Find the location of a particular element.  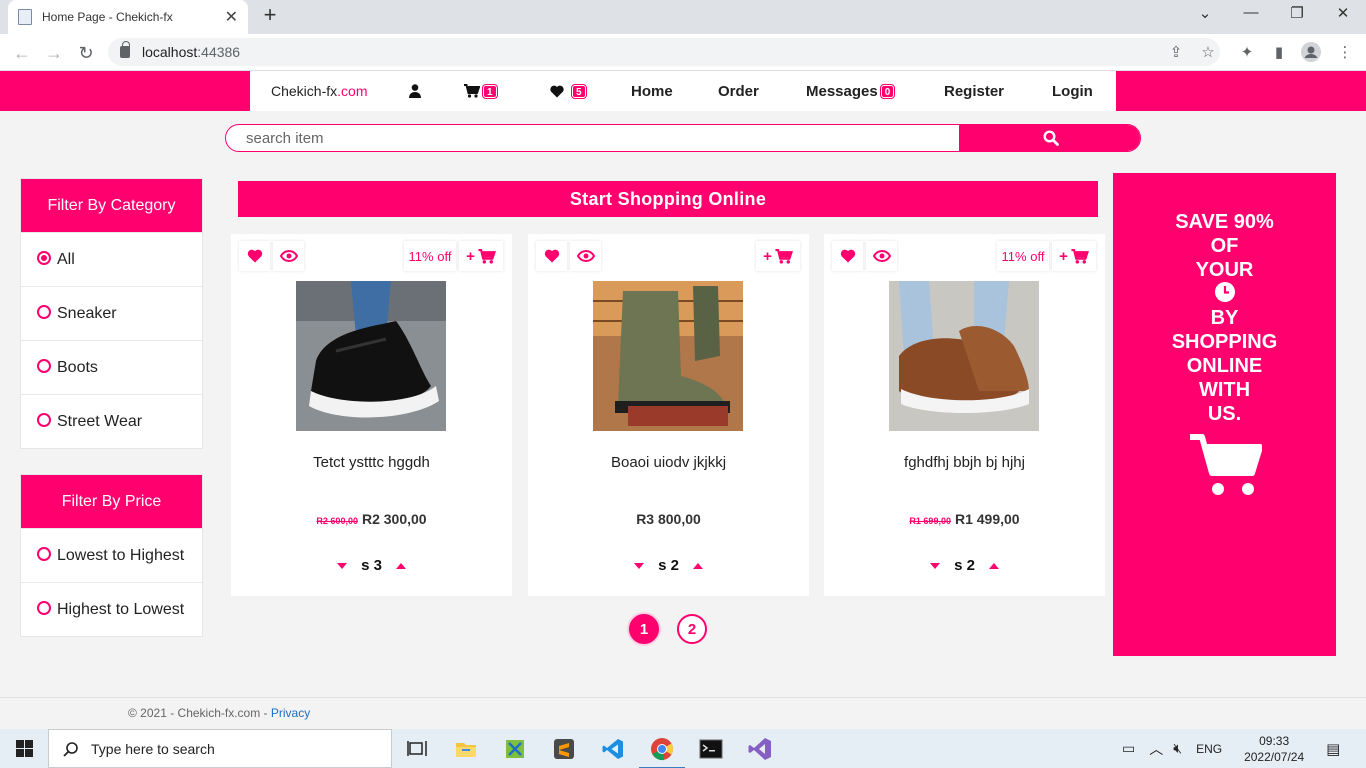

restore-button: ❐ is located at coordinates (1297, 15).